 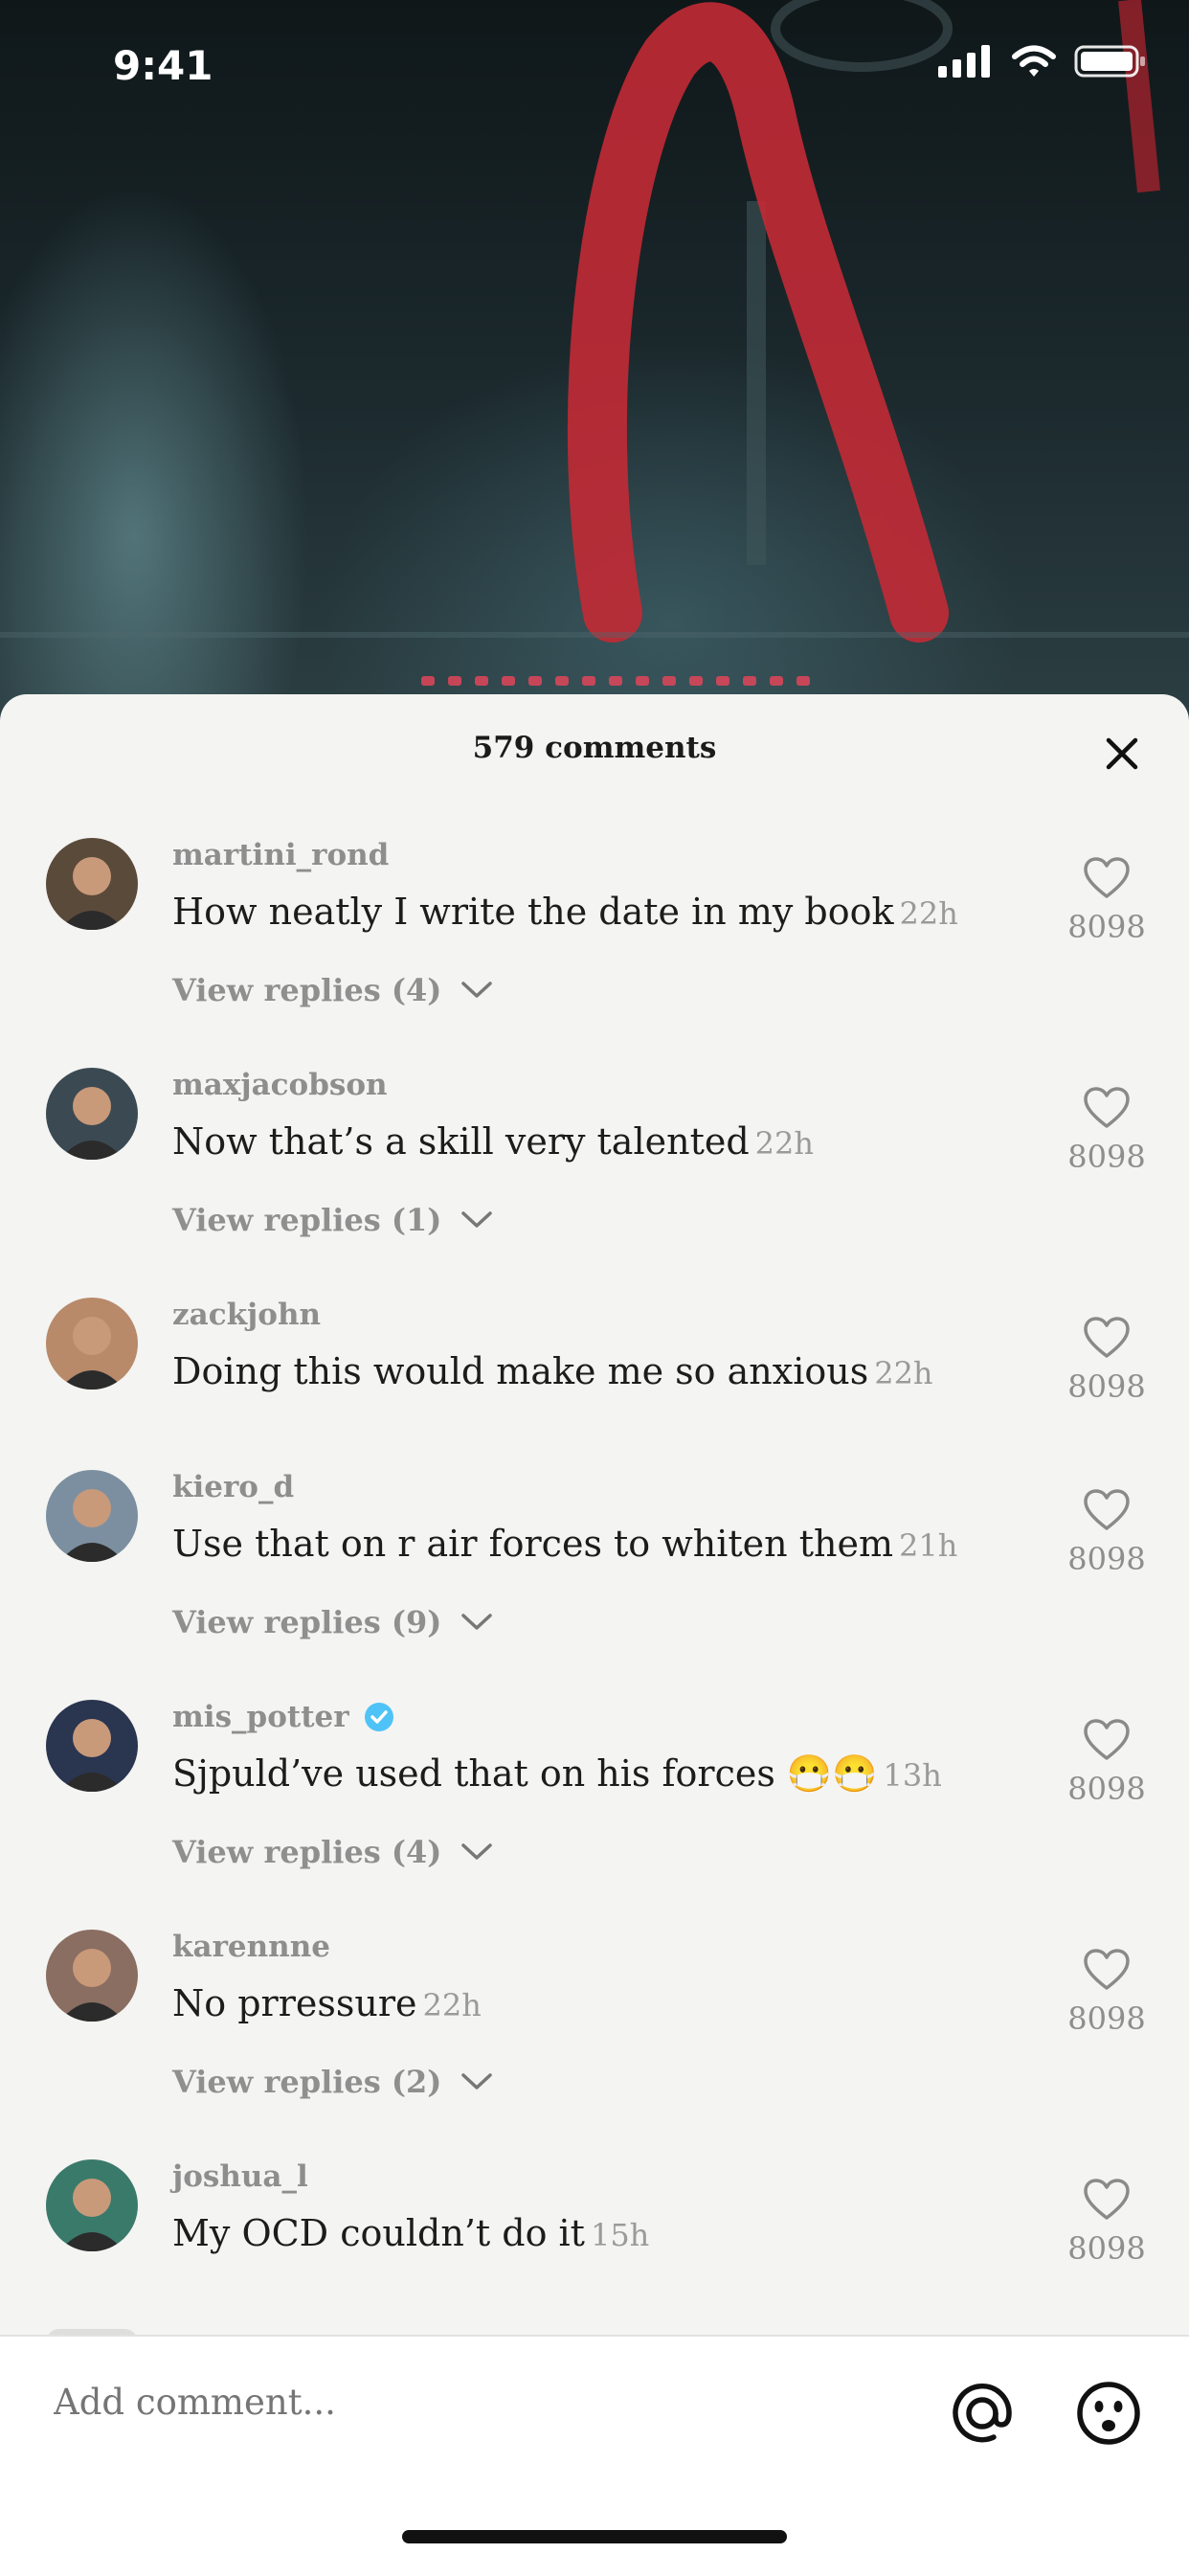 I want to click on comment-time: 13h, so click(x=912, y=1775).